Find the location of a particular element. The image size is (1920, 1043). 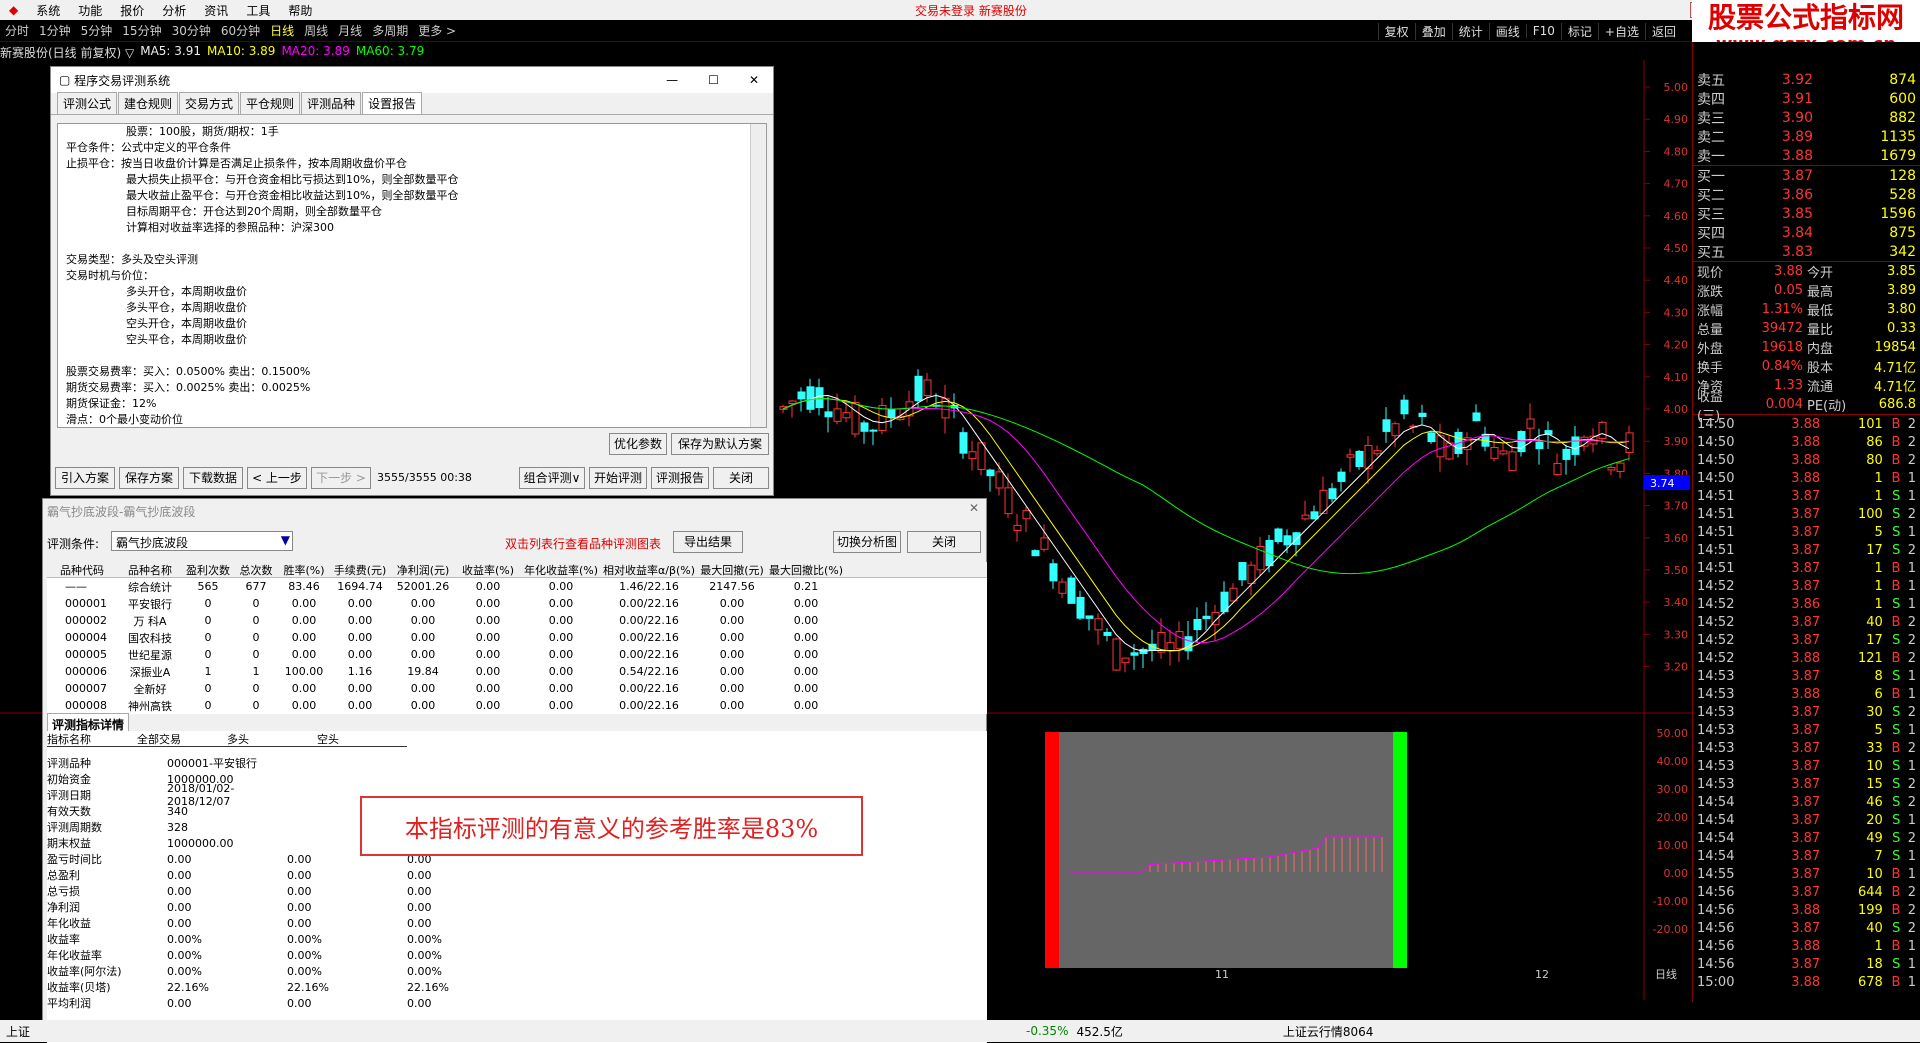

detail-cell: 0.00 is located at coordinates (467, 907).